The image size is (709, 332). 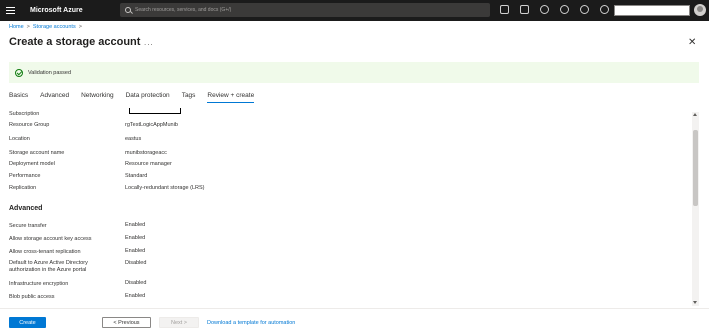 I want to click on subscription-value-redacted, so click(x=155, y=111).